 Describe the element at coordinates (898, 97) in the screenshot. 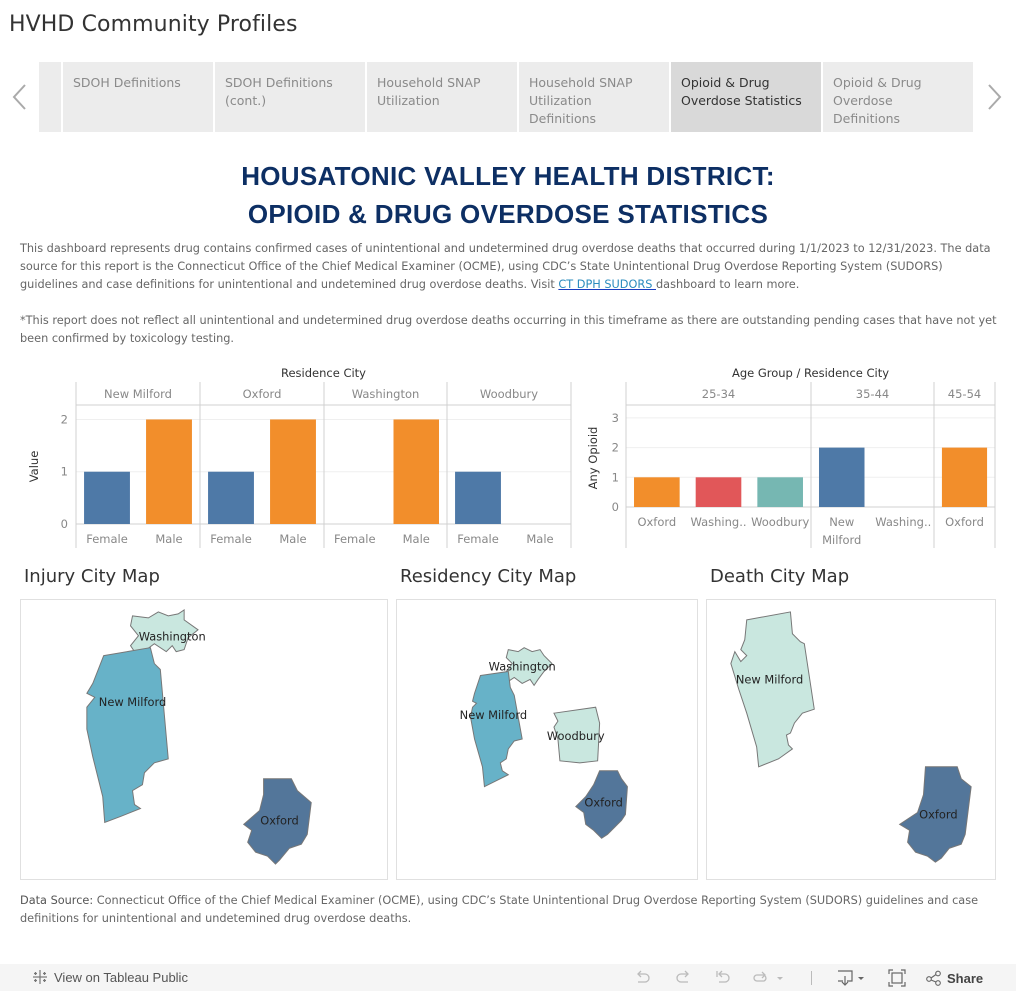

I see `tab-opioid-drug-overdose-definitions: Opioid & Drug Overdose Definitions` at that location.